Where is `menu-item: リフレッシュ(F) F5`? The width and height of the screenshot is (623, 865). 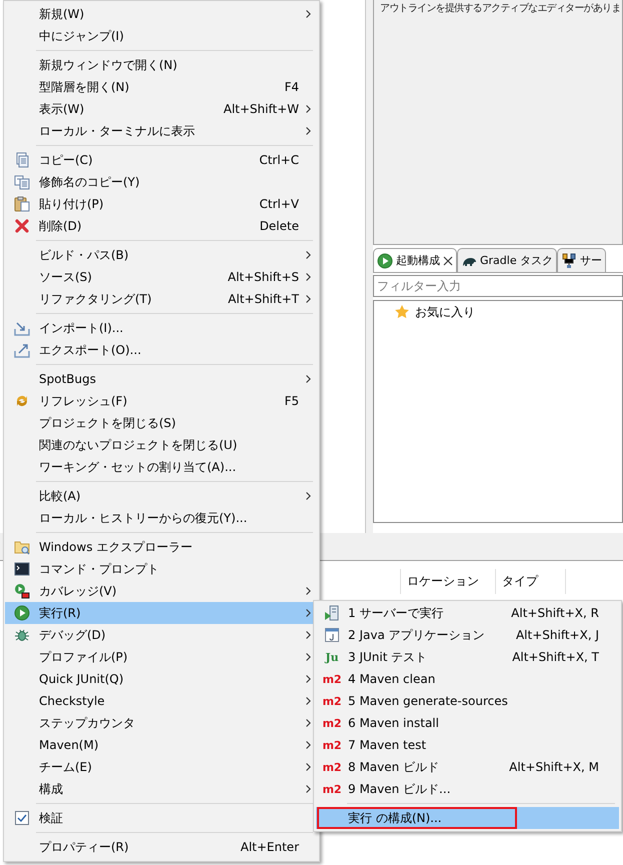
menu-item: リフレッシュ(F) F5 is located at coordinates (161, 401).